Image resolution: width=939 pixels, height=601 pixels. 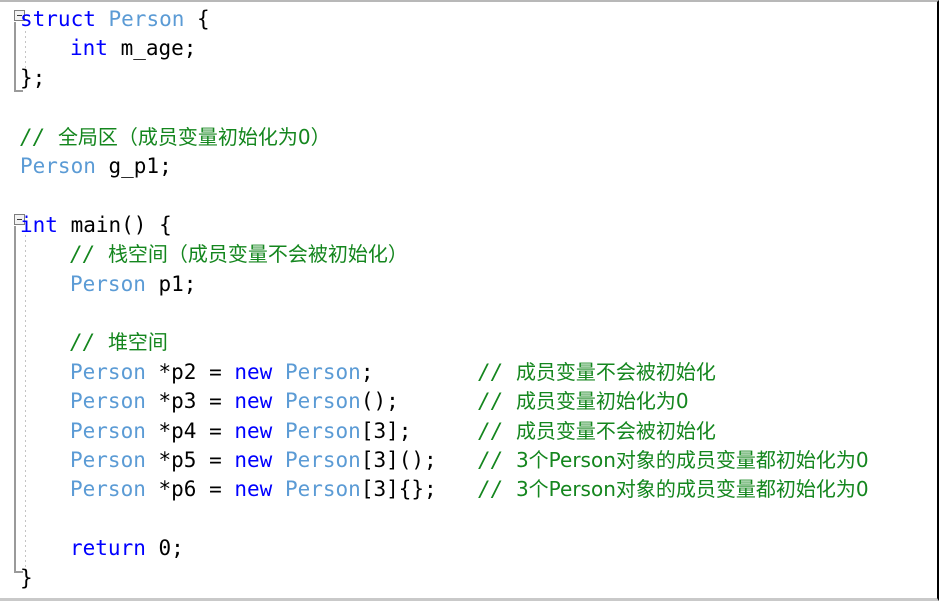 What do you see at coordinates (602, 401) in the screenshot?
I see `comment-text: 成员变量初始化为0` at bounding box center [602, 401].